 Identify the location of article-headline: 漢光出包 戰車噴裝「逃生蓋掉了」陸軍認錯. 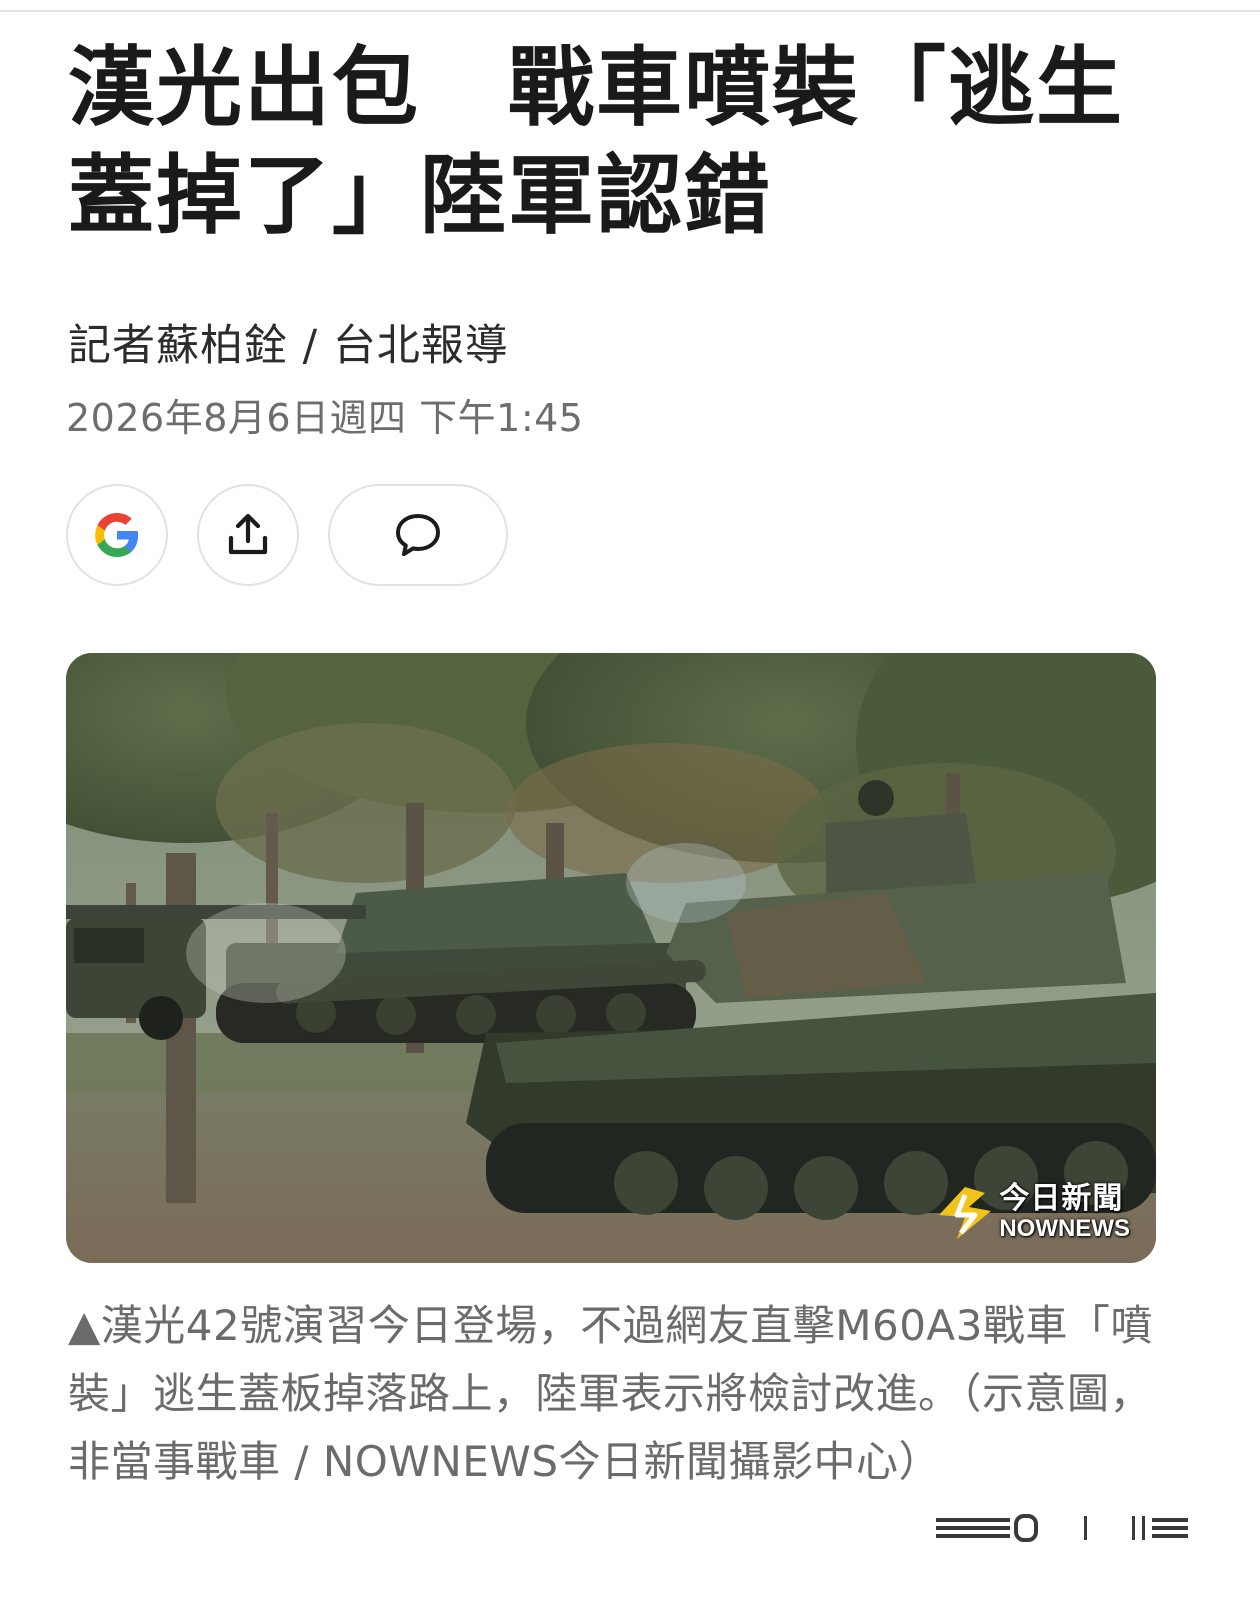
(596, 142).